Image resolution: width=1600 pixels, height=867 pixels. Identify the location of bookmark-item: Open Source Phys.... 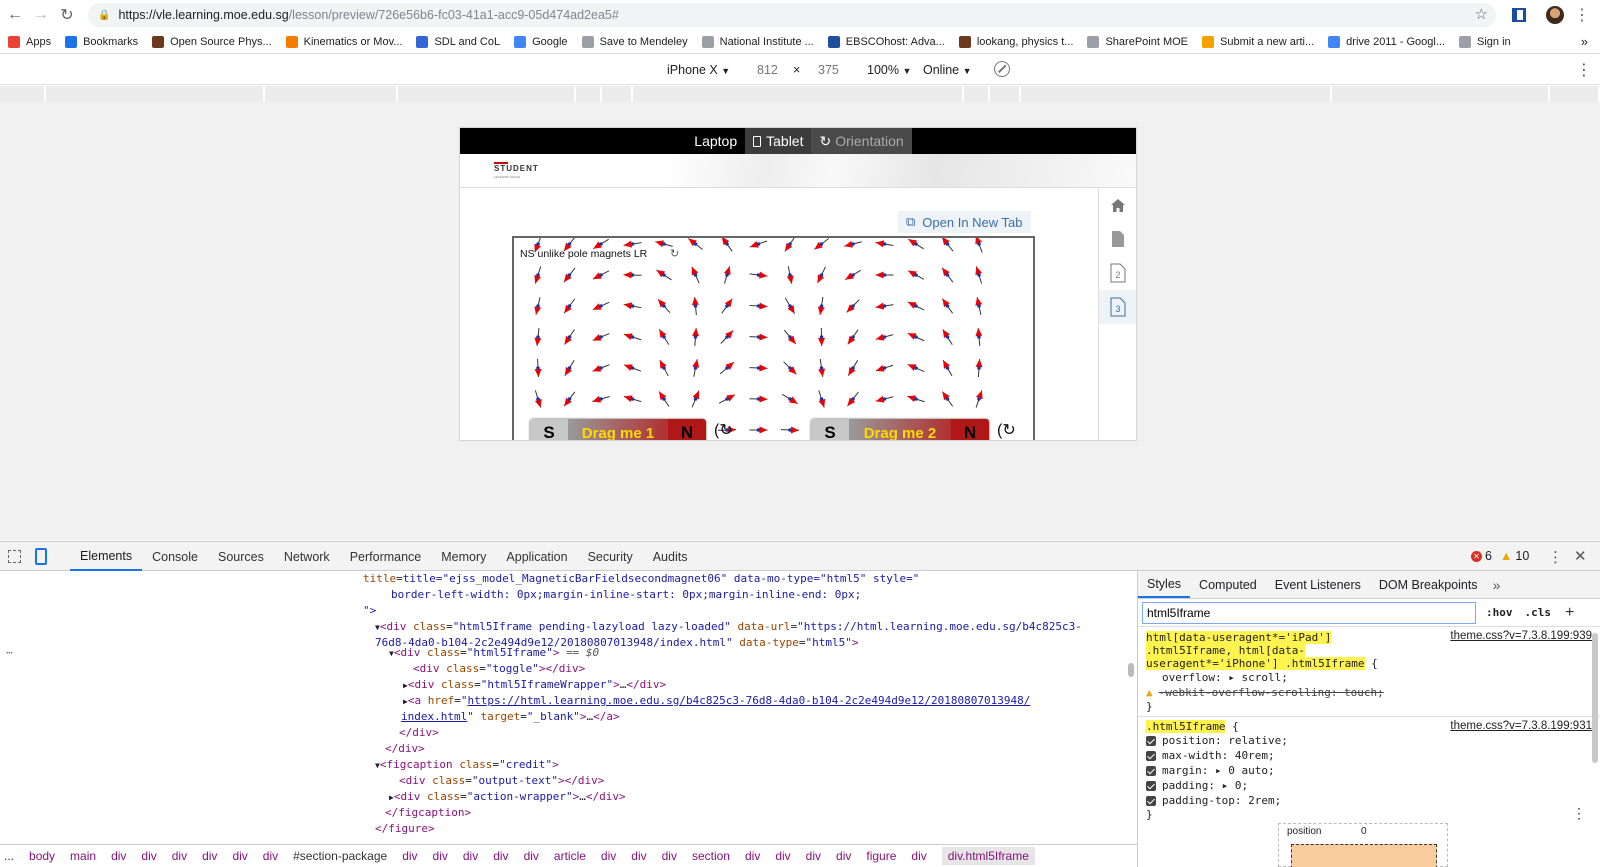
(212, 41).